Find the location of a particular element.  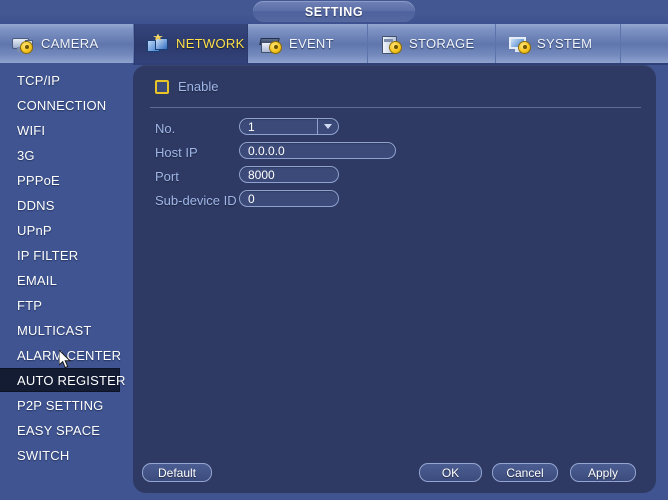

sidebar-item-email: EMAIL is located at coordinates (59, 280).